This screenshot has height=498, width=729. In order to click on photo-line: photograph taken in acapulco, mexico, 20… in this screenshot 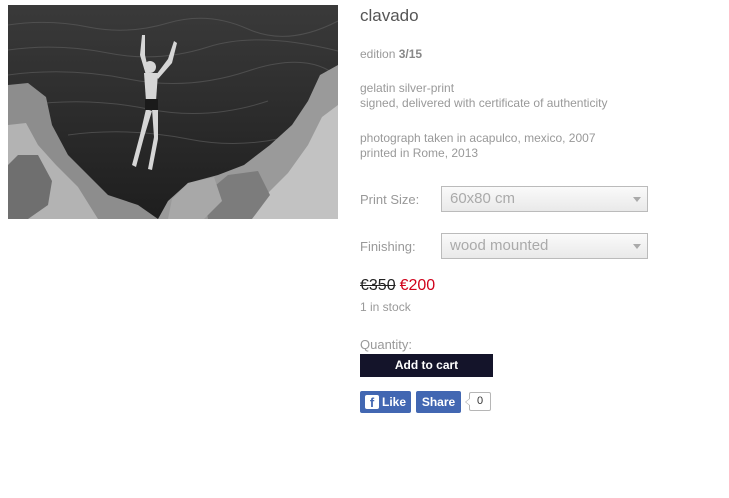, I will do `click(478, 138)`.